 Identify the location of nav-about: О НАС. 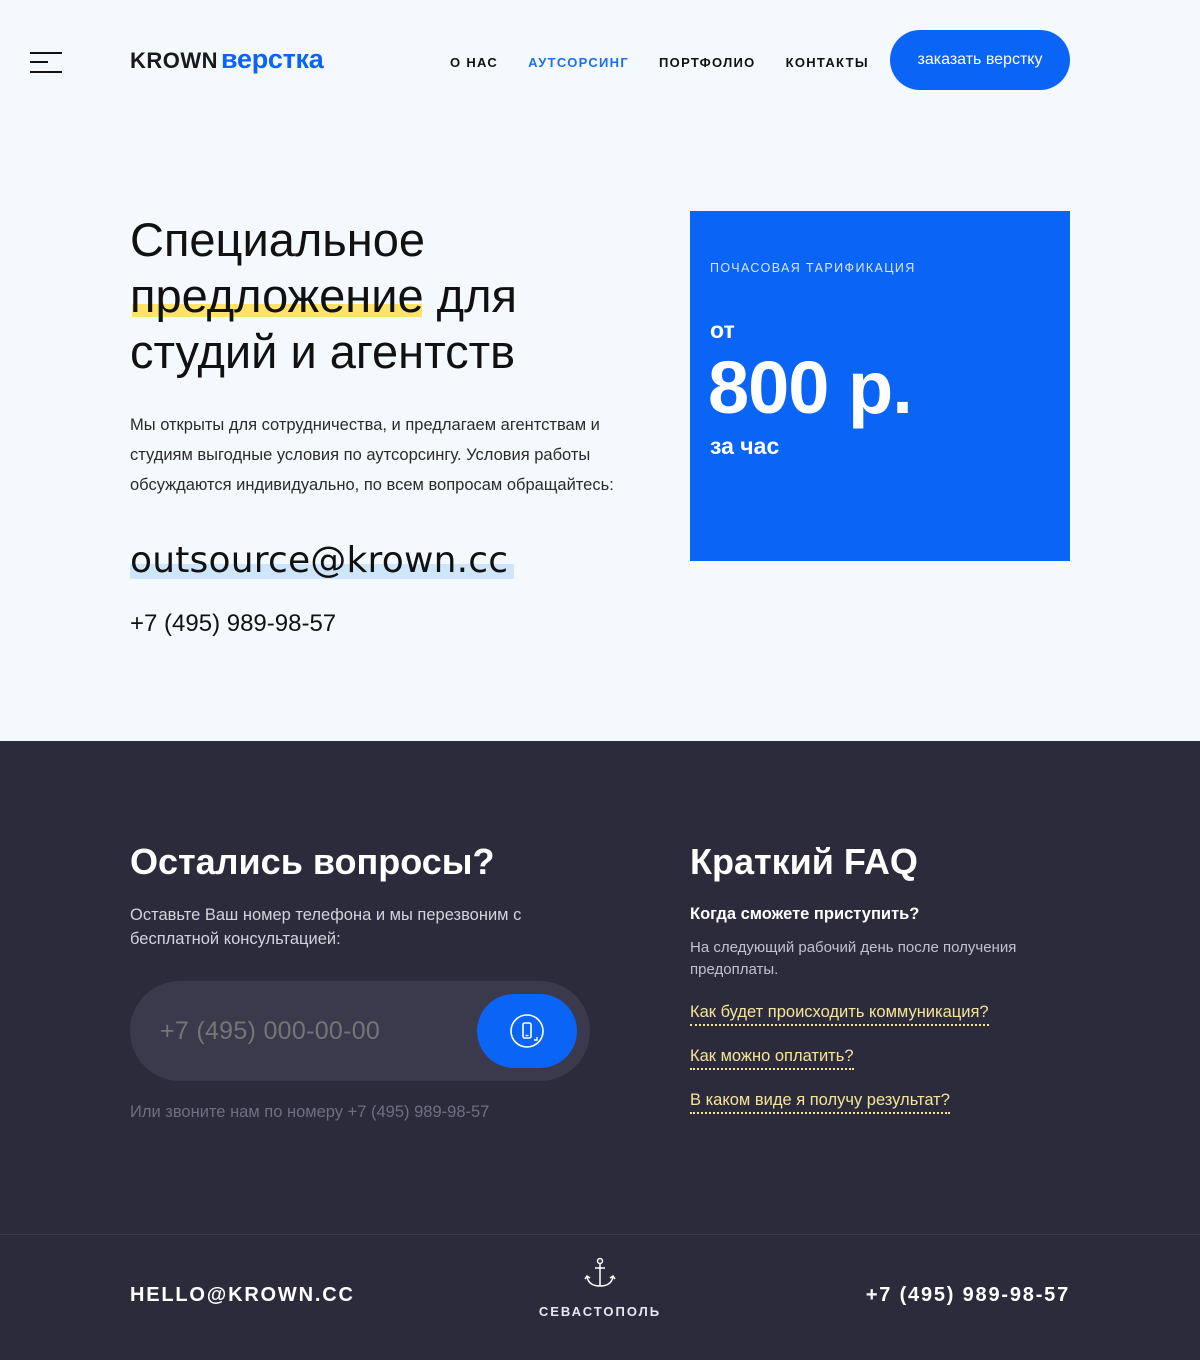
(474, 62).